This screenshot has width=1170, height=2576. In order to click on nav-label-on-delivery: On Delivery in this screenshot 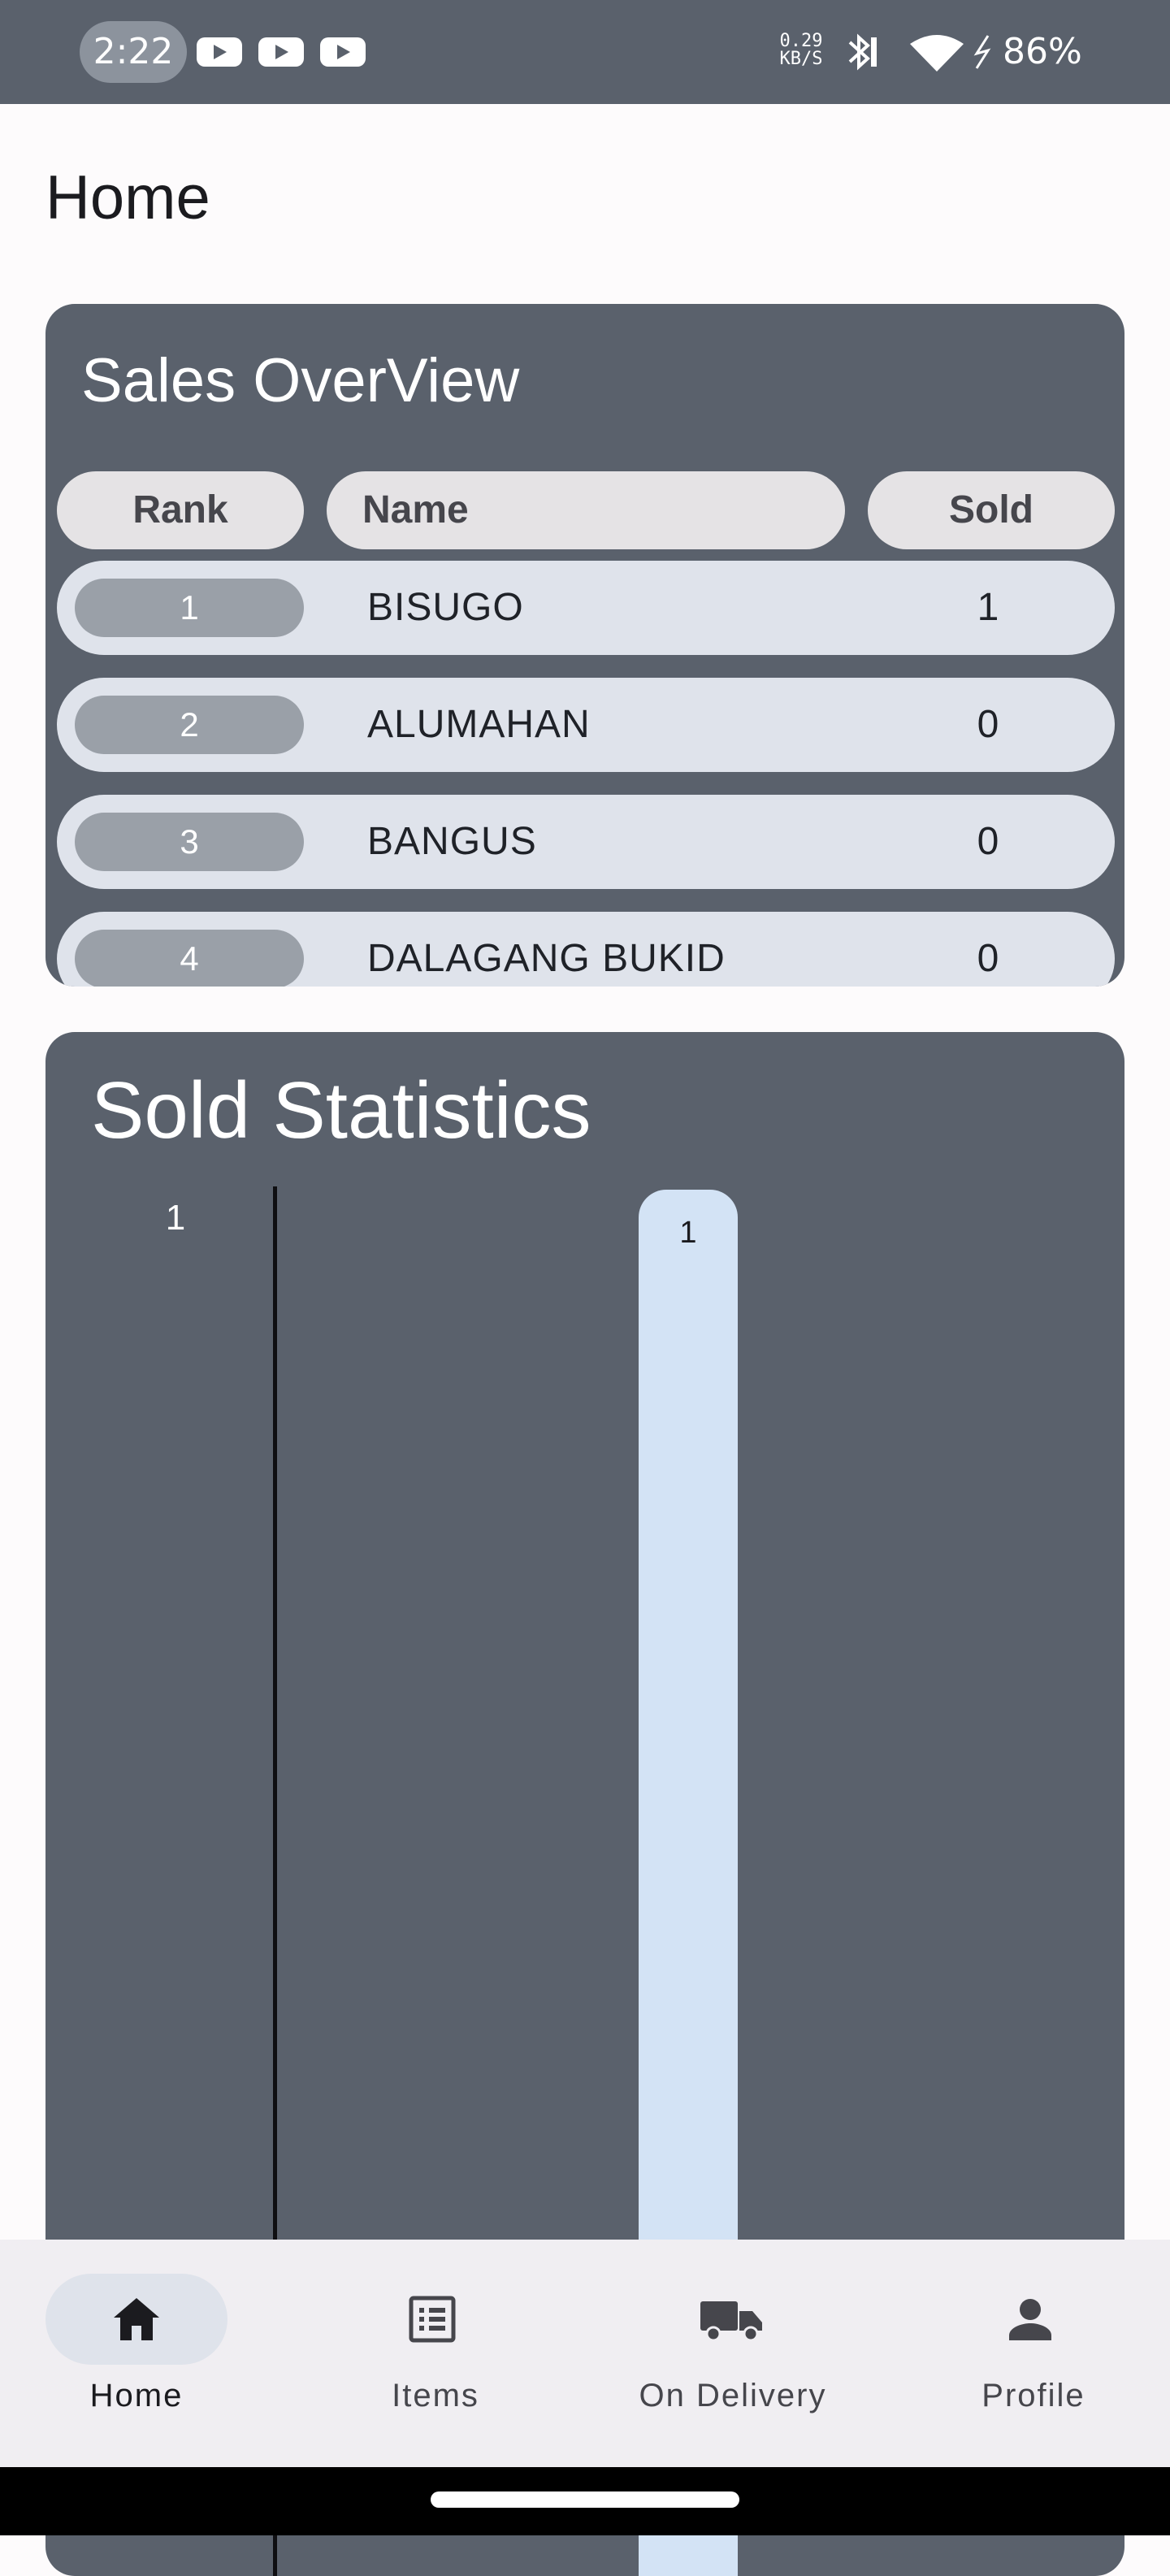, I will do `click(733, 2395)`.